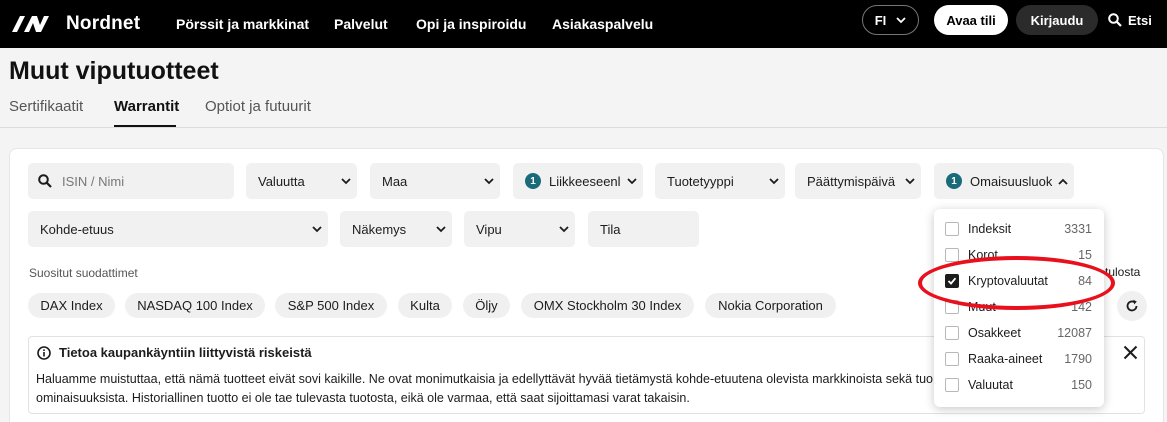 The image size is (1167, 422). What do you see at coordinates (395, 181) in the screenshot?
I see `filter-maa-label: Maa` at bounding box center [395, 181].